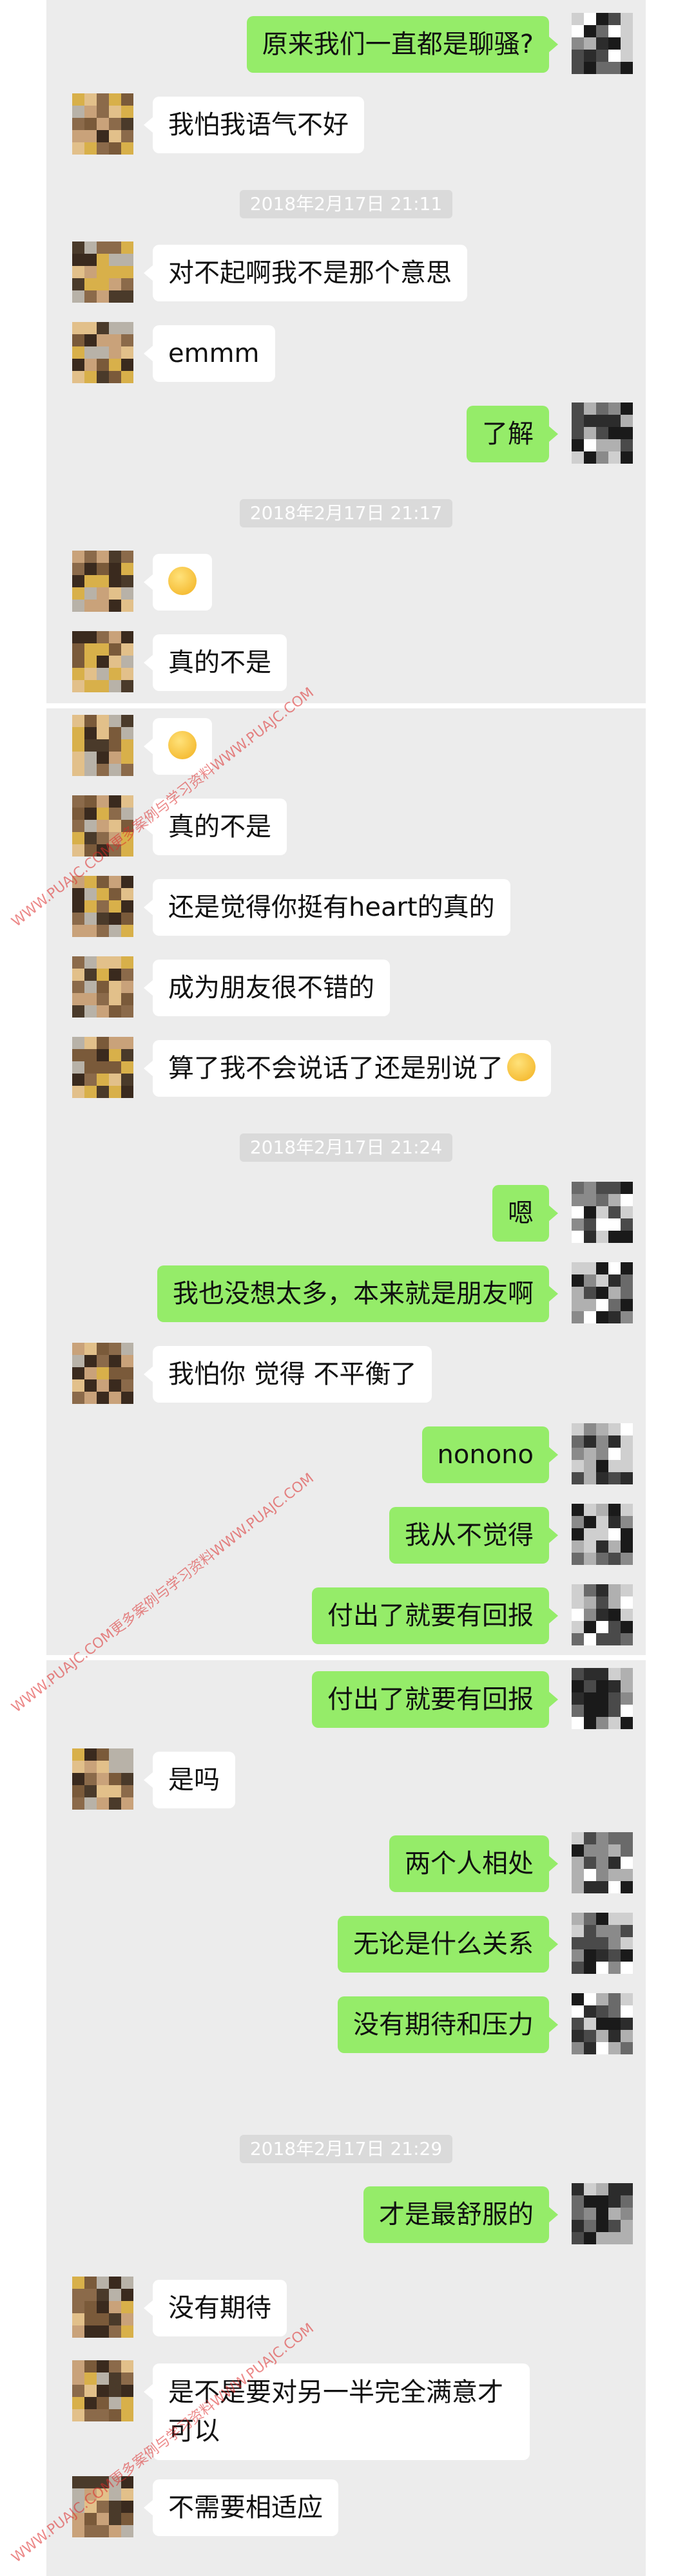 The height and width of the screenshot is (2576, 696). What do you see at coordinates (398, 44) in the screenshot?
I see `message-text: 原来我们一直都是聊骚?` at bounding box center [398, 44].